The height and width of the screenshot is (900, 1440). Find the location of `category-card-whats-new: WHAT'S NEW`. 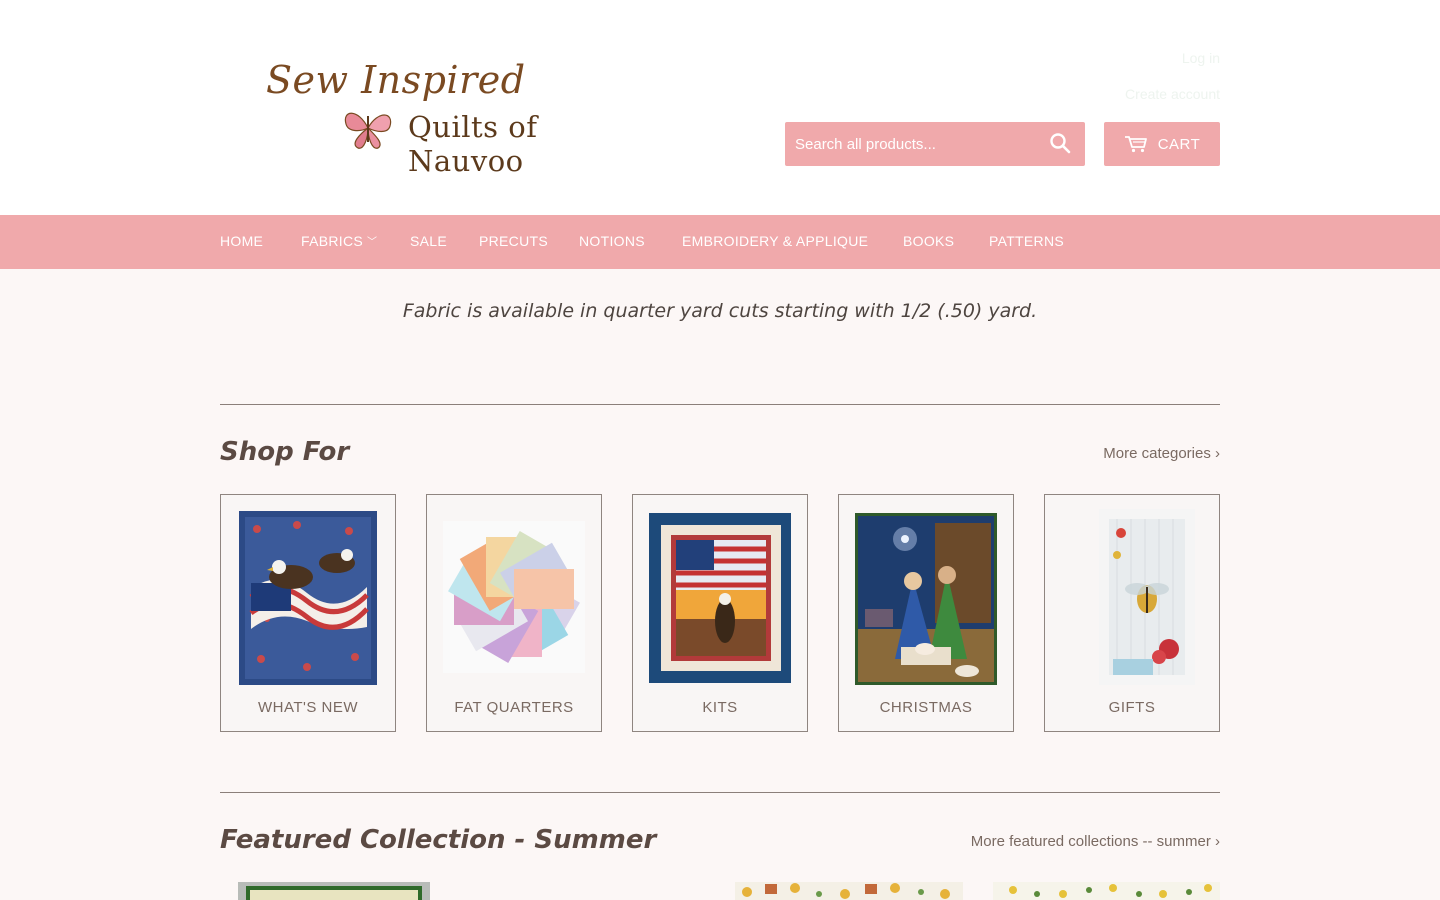

category-card-whats-new: WHAT'S NEW is located at coordinates (308, 613).